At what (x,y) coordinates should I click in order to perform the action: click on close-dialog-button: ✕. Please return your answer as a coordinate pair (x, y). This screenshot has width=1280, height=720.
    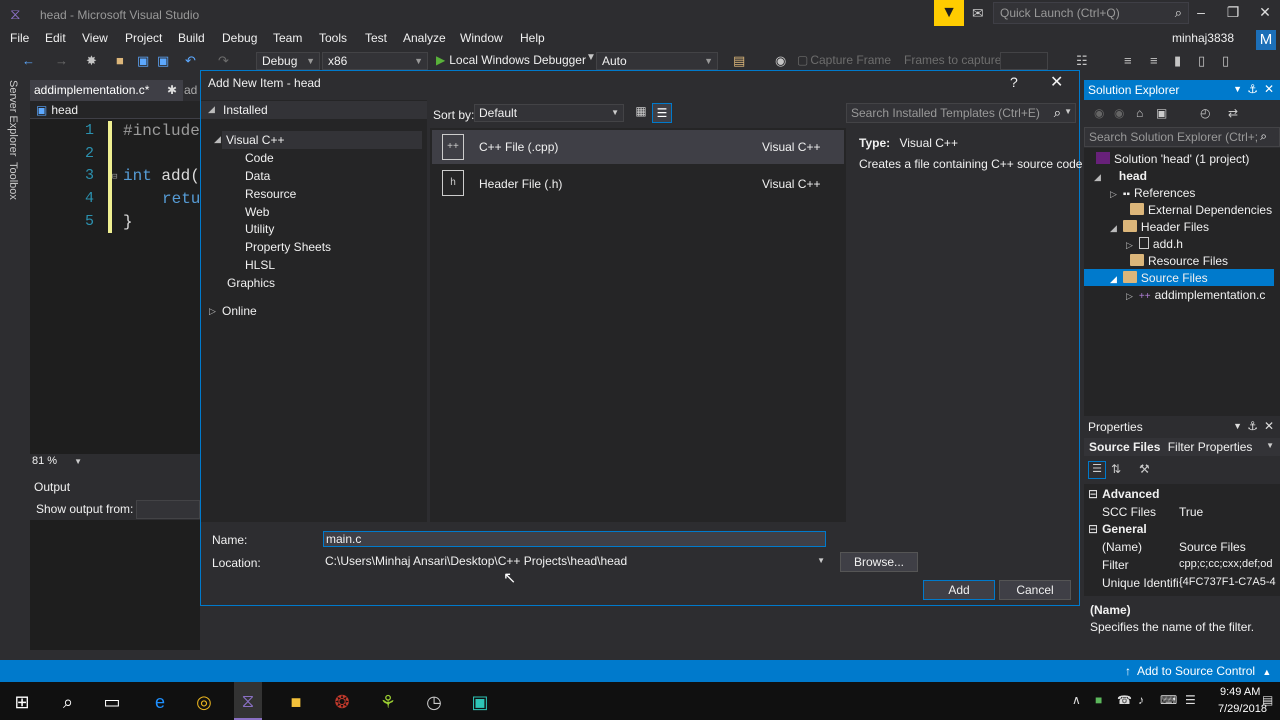
    Looking at the image, I should click on (1056, 82).